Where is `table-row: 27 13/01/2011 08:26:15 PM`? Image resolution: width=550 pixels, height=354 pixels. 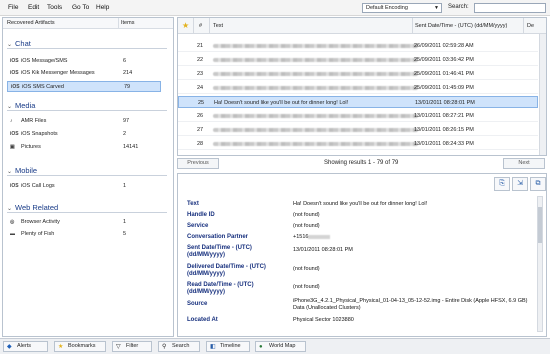
table-row: 27 13/01/2011 08:26:15 PM is located at coordinates (358, 130).